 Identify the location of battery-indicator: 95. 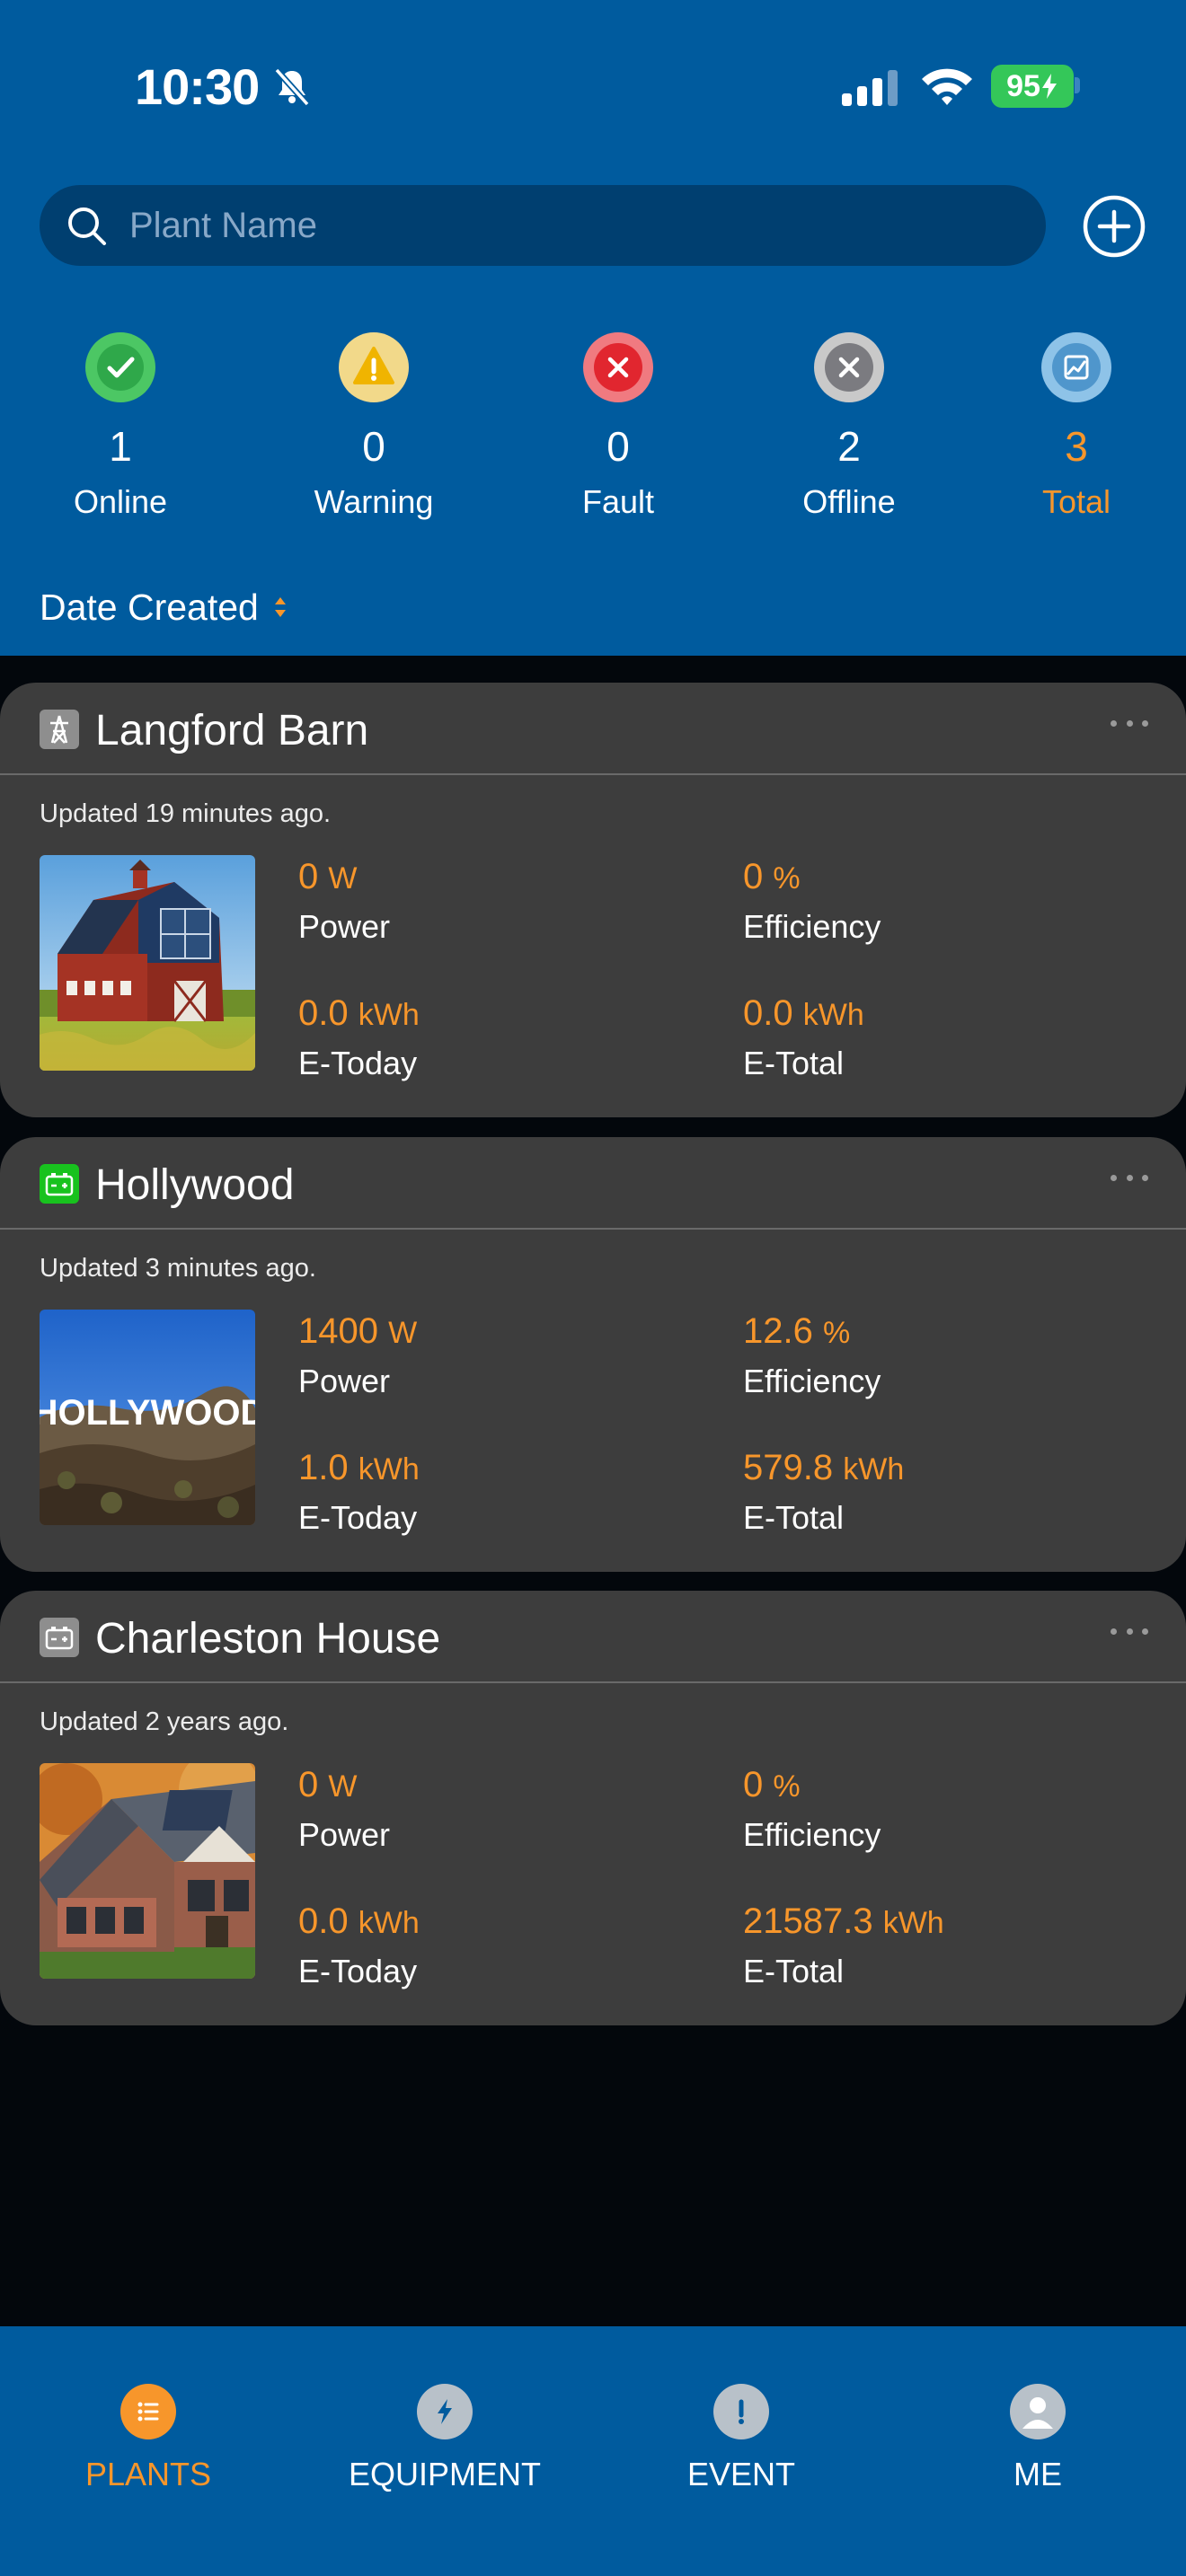
(1032, 86).